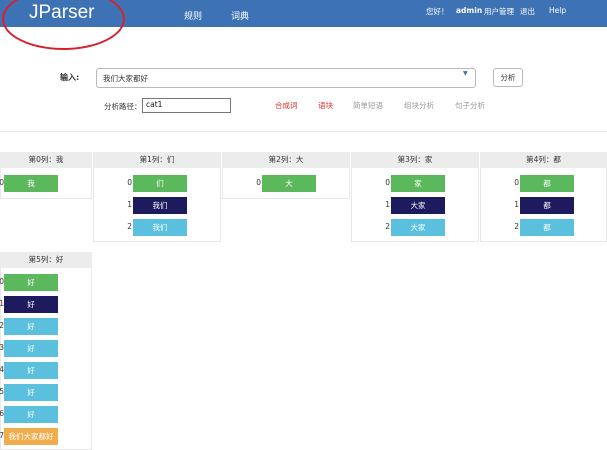 Image resolution: width=607 pixels, height=450 pixels. Describe the element at coordinates (193, 15) in the screenshot. I see `nav-rules: 规则` at that location.